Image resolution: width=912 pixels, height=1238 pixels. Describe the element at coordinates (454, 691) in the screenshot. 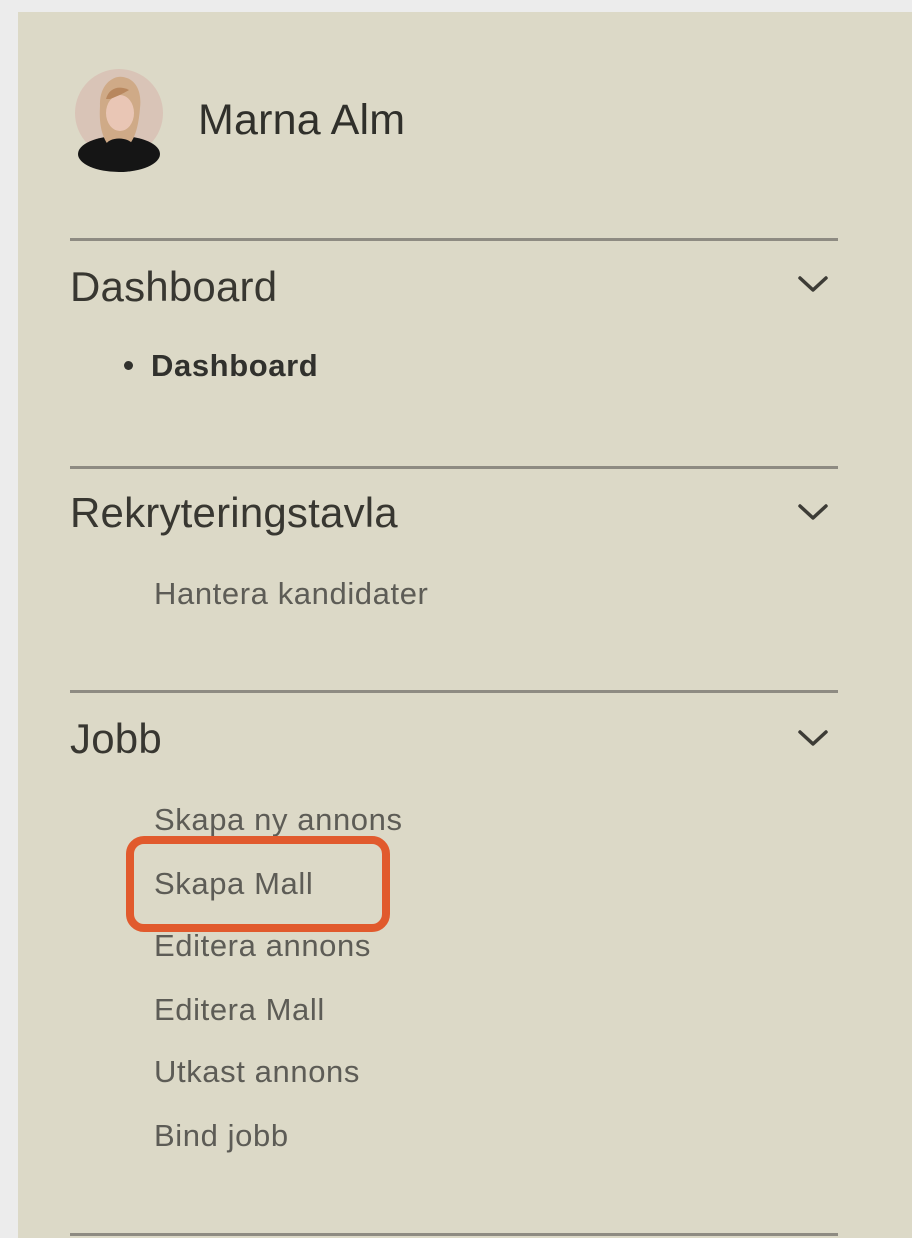

I see `section-divider-jobb` at that location.